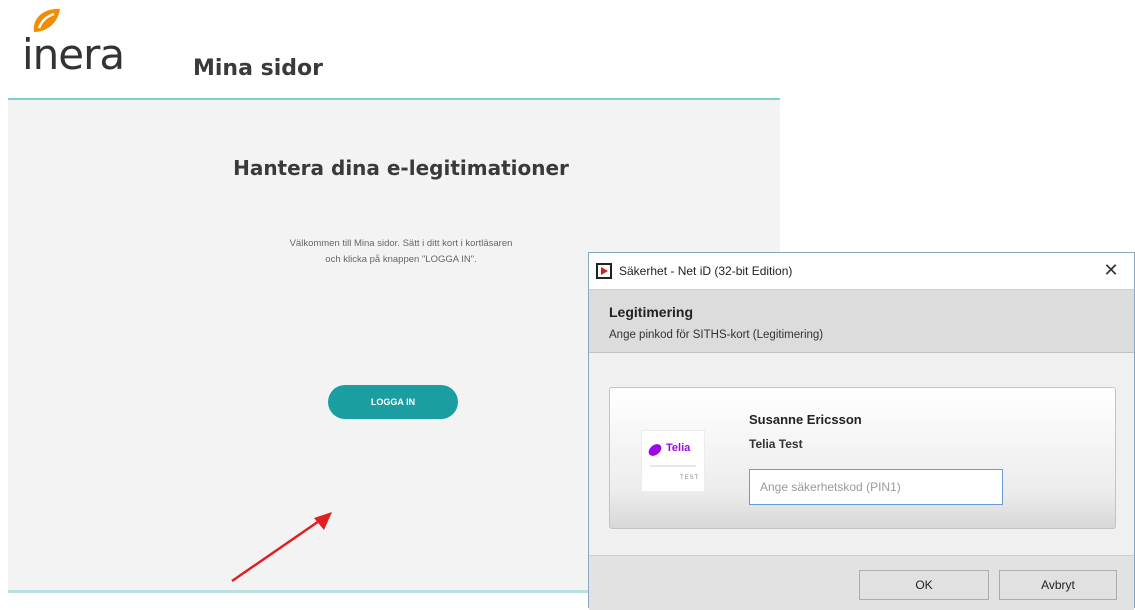  I want to click on close-icon: ✕, so click(1111, 271).